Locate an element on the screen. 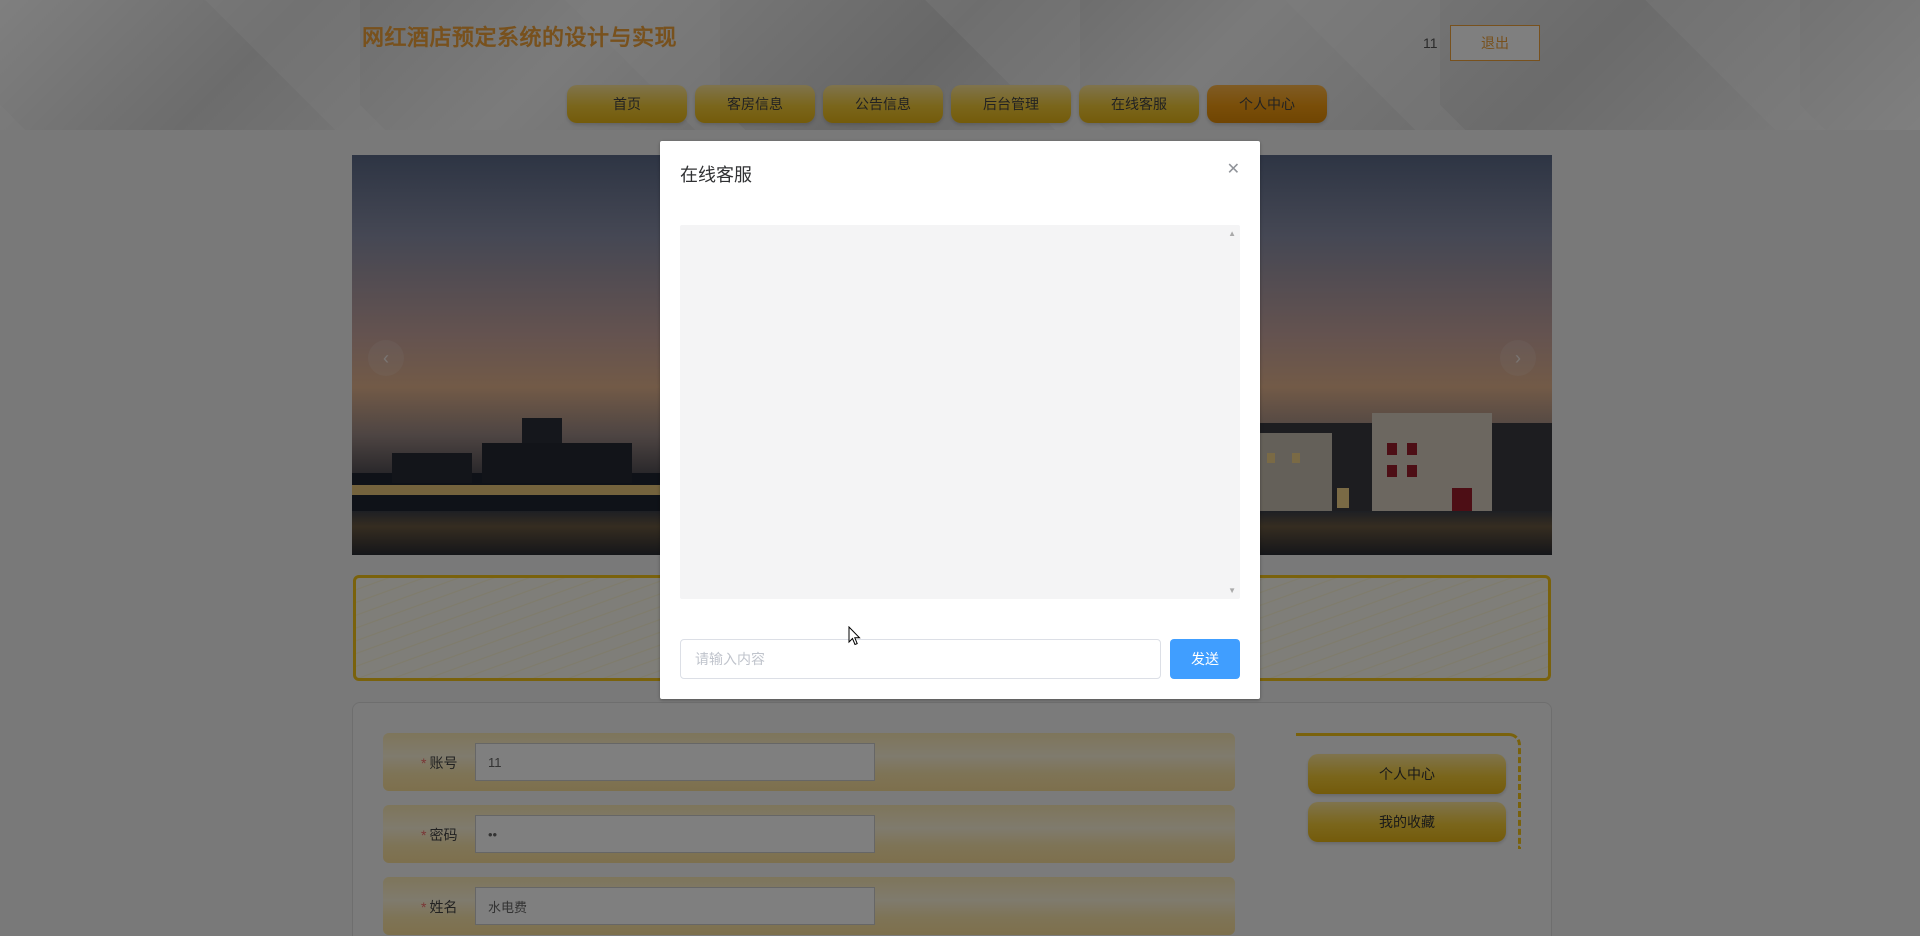 The width and height of the screenshot is (1920, 936). send-button: 发送 is located at coordinates (1205, 659).